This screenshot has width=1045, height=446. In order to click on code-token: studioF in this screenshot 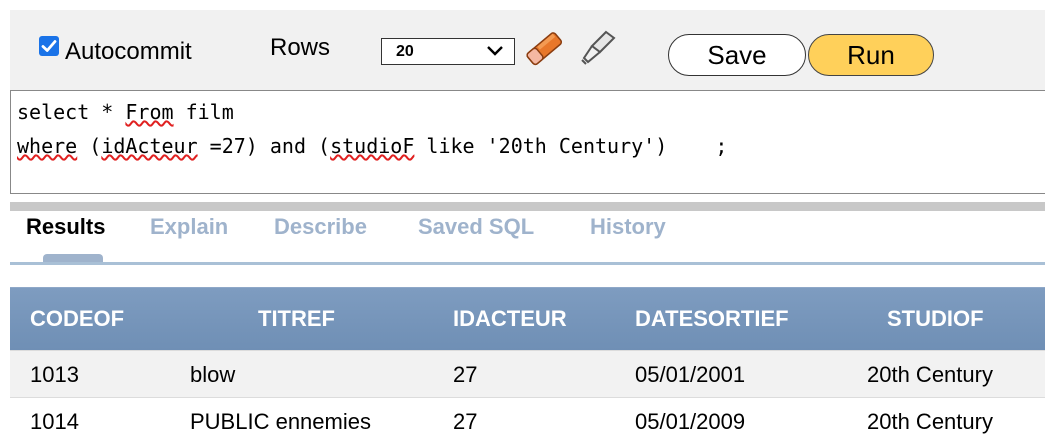, I will do `click(372, 146)`.